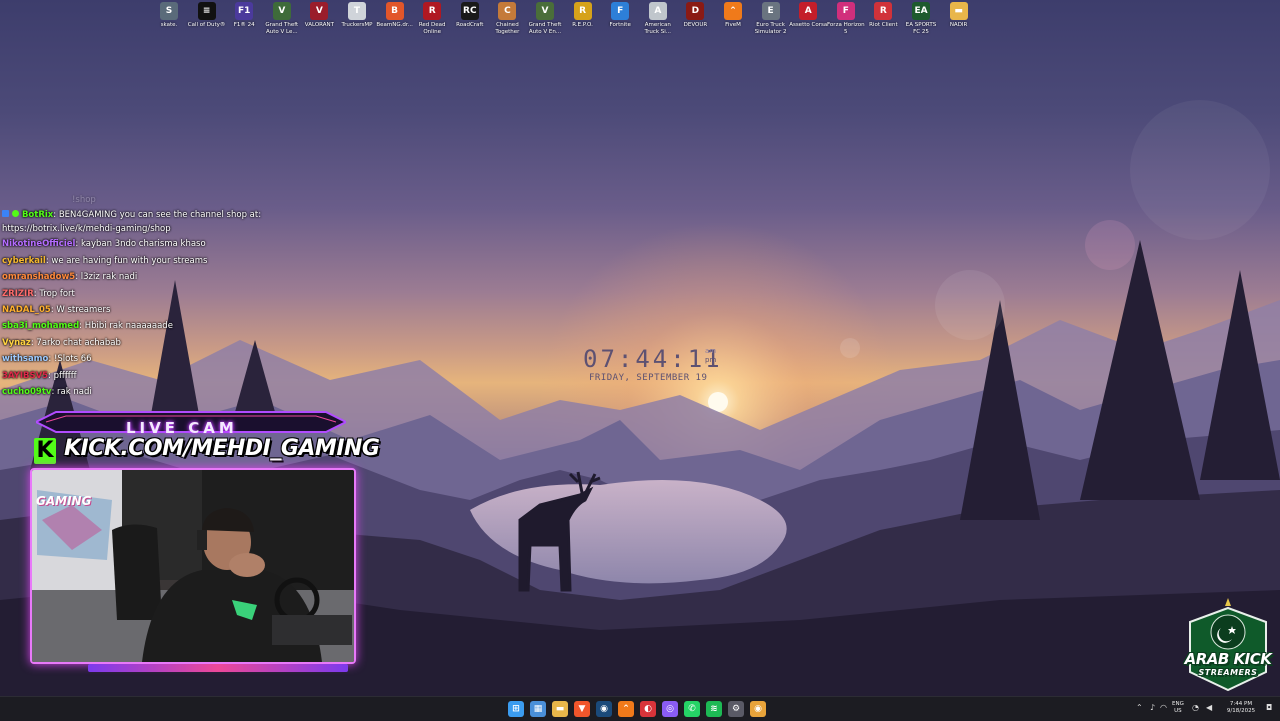 This screenshot has height=721, width=1280. What do you see at coordinates (845, 28) in the screenshot?
I see `desktop-icon-label: Forza Horizon 5` at bounding box center [845, 28].